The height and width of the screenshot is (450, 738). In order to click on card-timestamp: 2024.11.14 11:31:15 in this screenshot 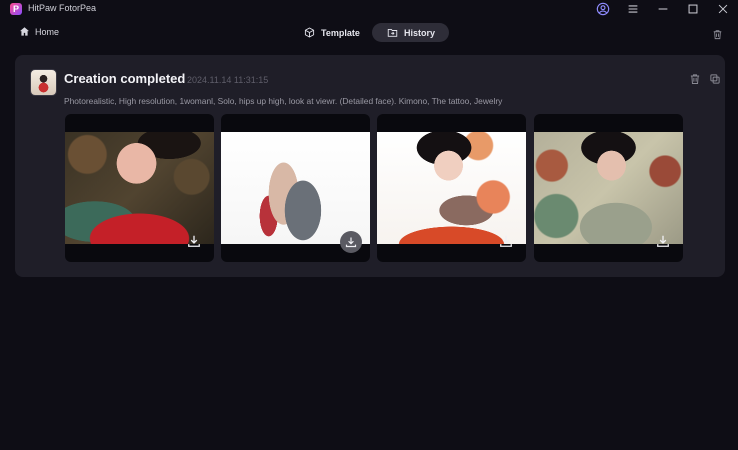, I will do `click(228, 80)`.